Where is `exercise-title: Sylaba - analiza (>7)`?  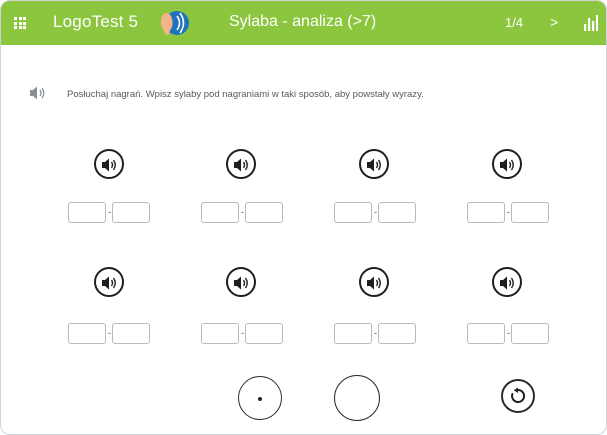 exercise-title: Sylaba - analiza (>7) is located at coordinates (303, 21).